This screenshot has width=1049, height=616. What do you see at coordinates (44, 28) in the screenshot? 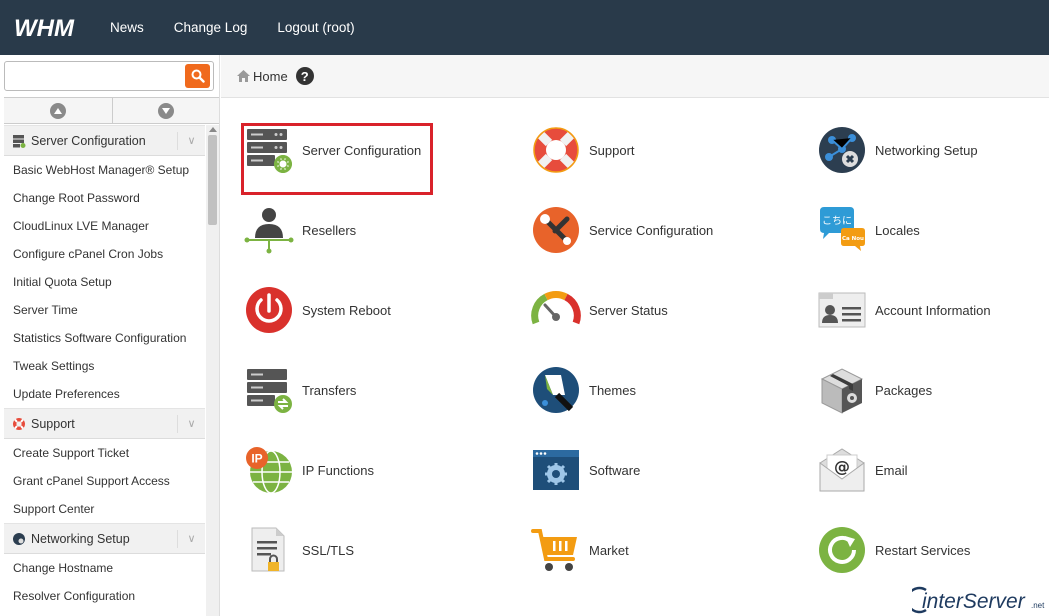
I see `svg-text: WHM` at bounding box center [44, 28].